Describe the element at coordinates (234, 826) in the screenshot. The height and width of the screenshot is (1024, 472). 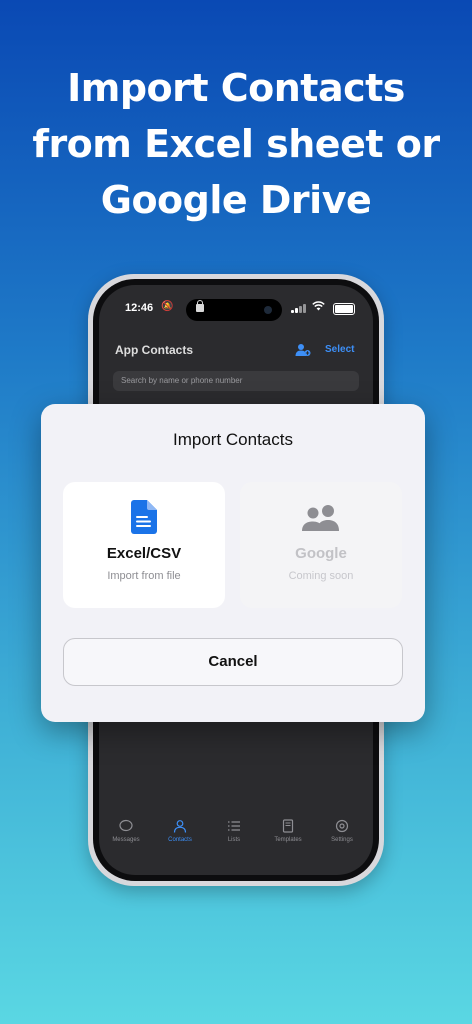
I see `list-icon` at that location.